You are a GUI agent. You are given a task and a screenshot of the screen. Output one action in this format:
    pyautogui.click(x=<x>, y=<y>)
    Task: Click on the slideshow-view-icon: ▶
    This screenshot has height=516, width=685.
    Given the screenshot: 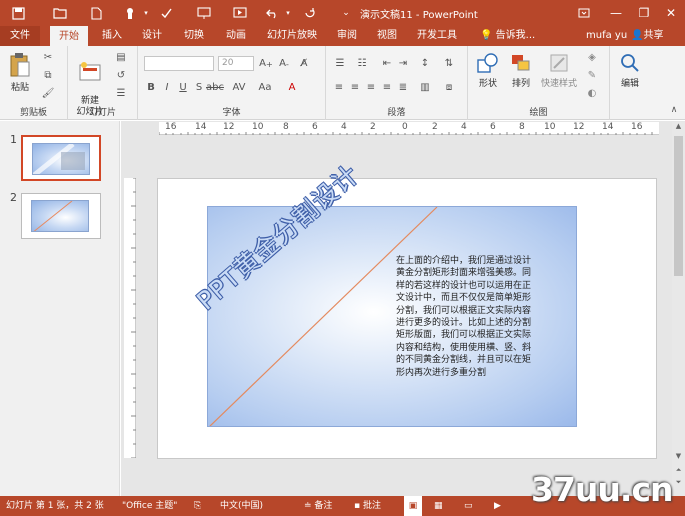 What is the action you would take?
    pyautogui.click(x=497, y=506)
    